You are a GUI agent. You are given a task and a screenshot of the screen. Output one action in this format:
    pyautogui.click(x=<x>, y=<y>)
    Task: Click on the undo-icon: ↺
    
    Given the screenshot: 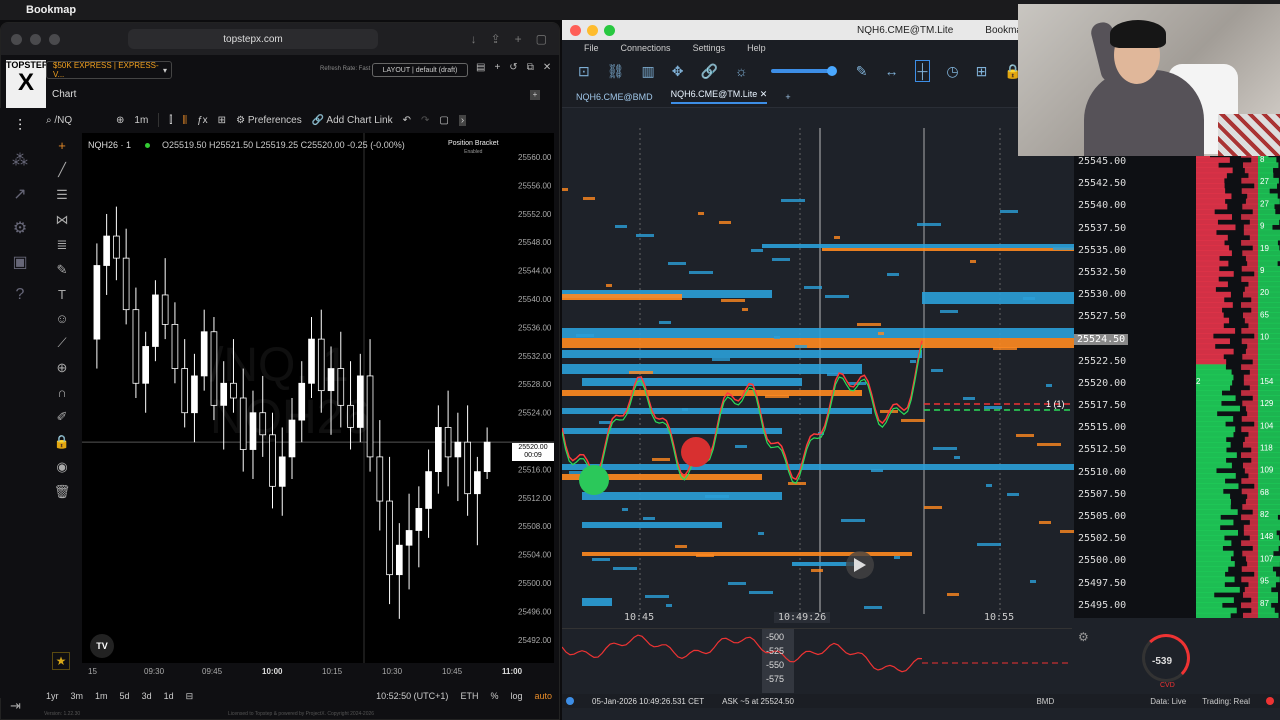 What is the action you would take?
    pyautogui.click(x=513, y=67)
    